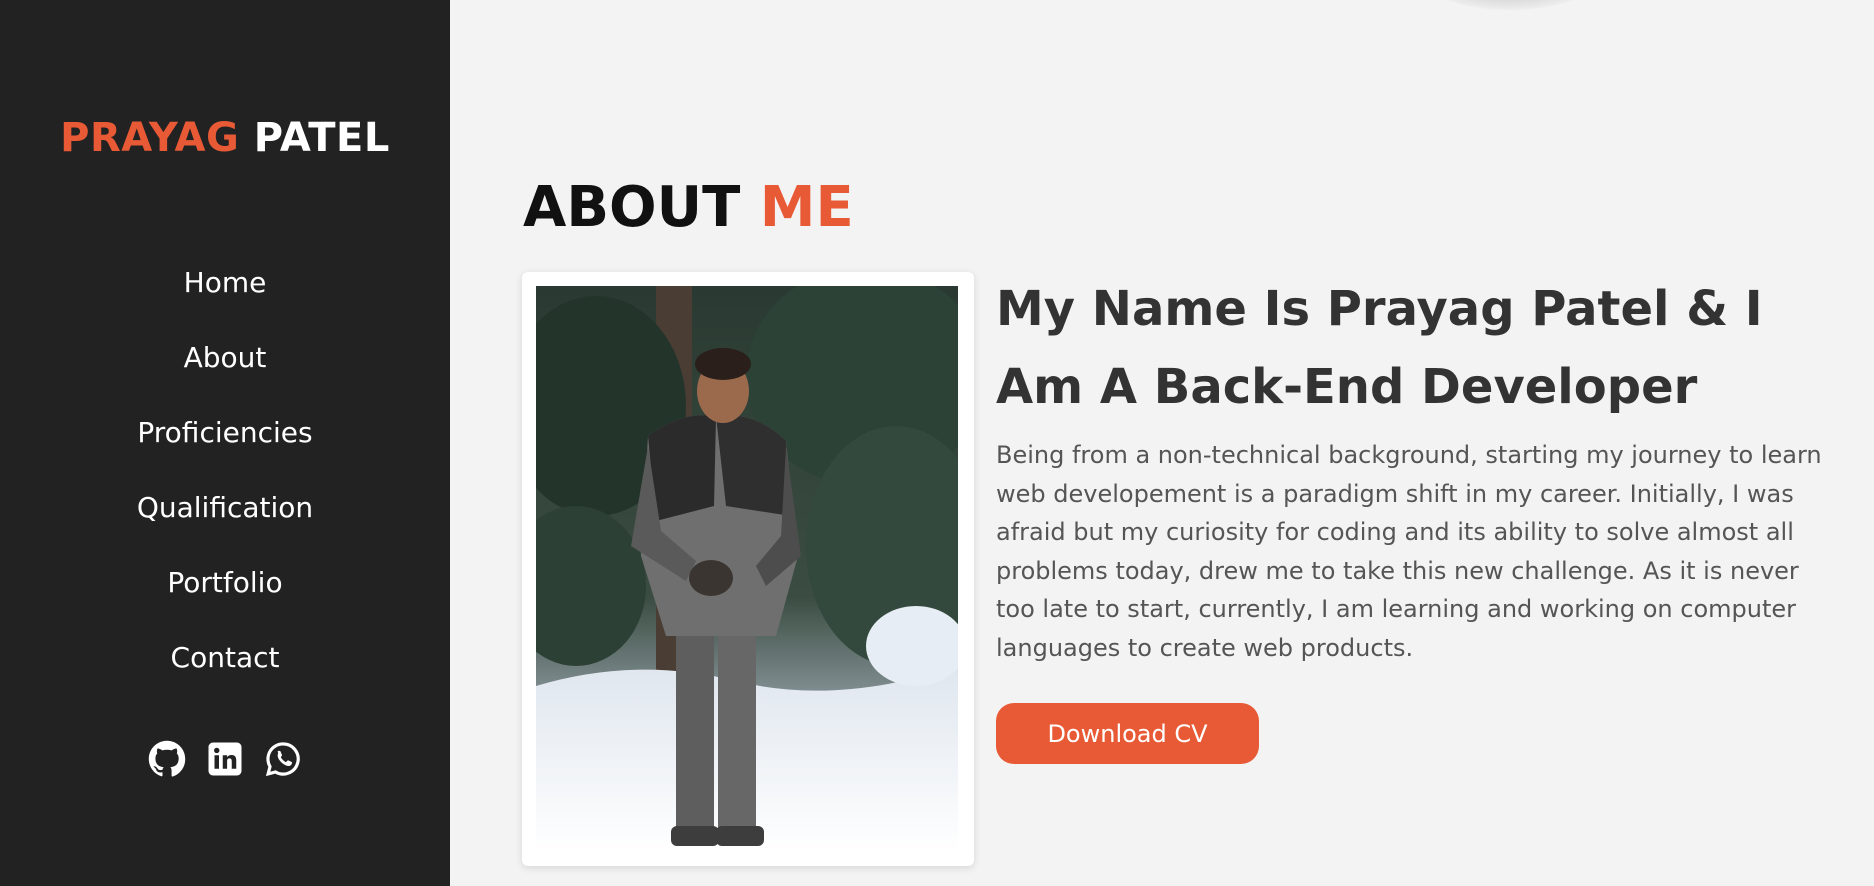 Image resolution: width=1874 pixels, height=886 pixels. Describe the element at coordinates (806, 207) in the screenshot. I see `section-title-accent: ME` at that location.